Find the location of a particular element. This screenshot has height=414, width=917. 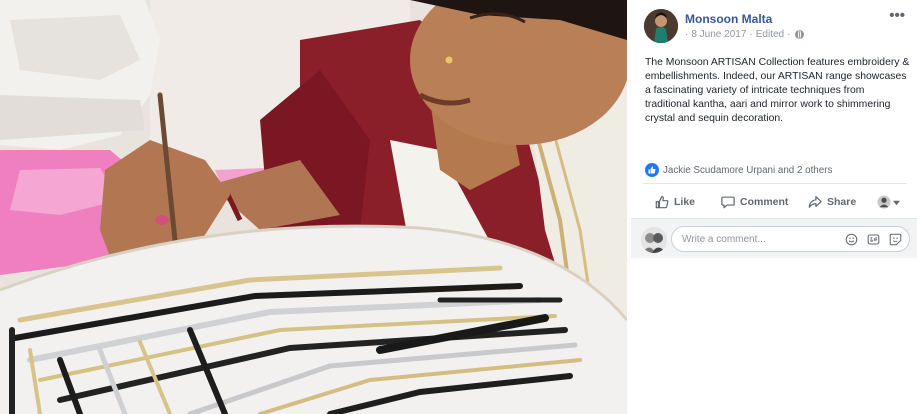

emoji-icon is located at coordinates (851, 239).